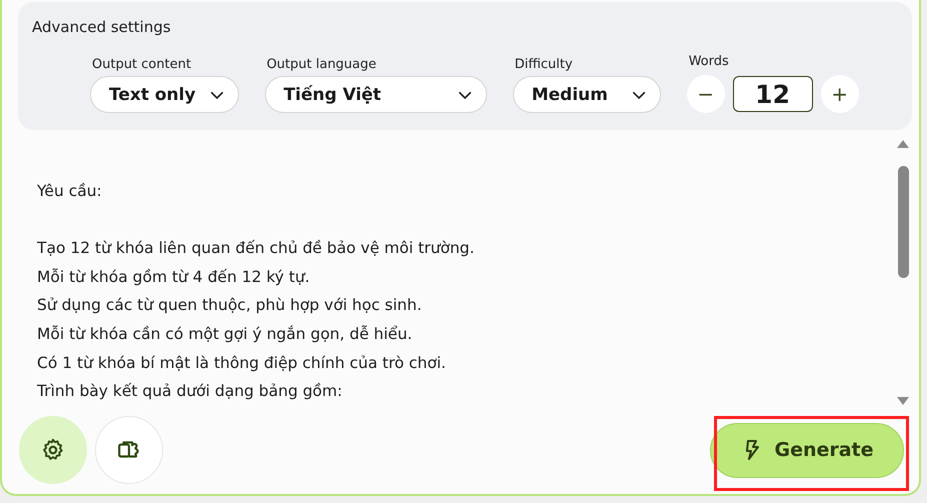  Describe the element at coordinates (174, 277) in the screenshot. I see `text-line: Mỗi từ khóa gồm từ 4 đến 12 ký tự.` at that location.